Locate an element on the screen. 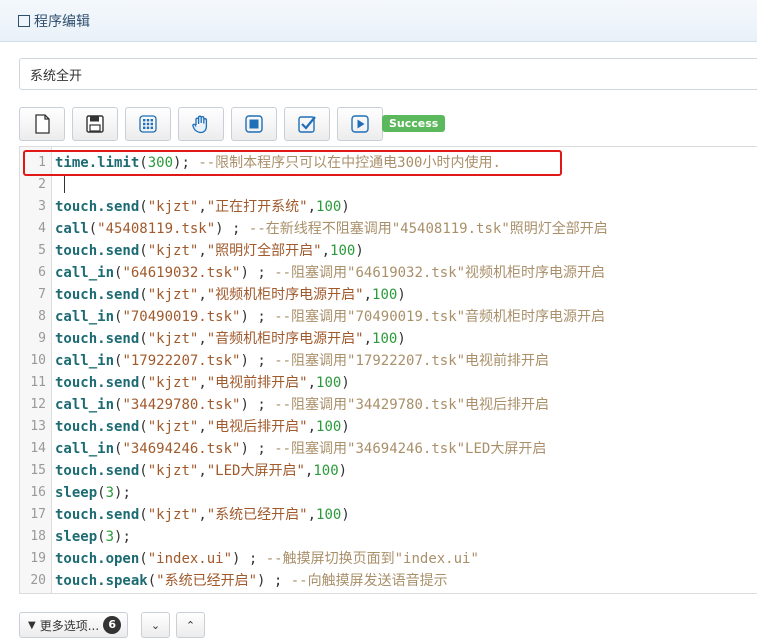 This screenshot has height=643, width=757. new-file-icon is located at coordinates (42, 124).